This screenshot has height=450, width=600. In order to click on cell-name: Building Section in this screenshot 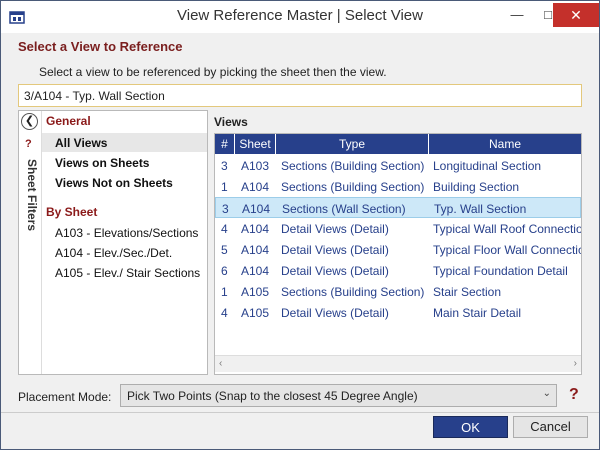, I will do `click(476, 187)`.